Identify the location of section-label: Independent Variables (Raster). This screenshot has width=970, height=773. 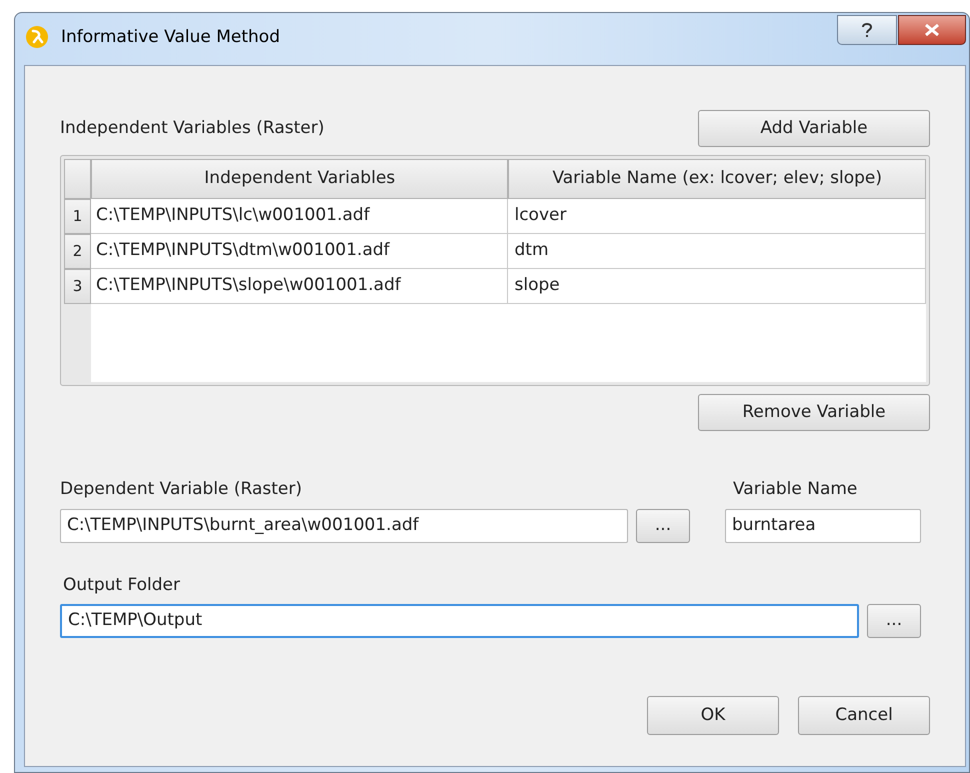
(192, 128).